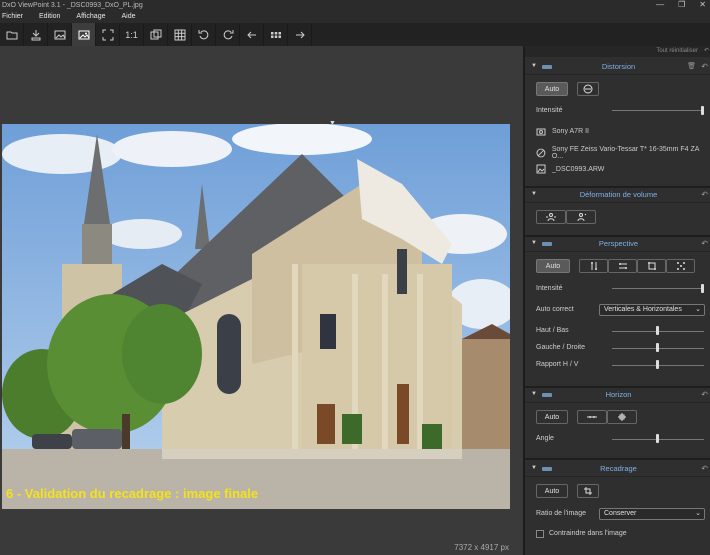  What do you see at coordinates (355, 16) in the screenshot?
I see `menu-bar: Fichier Edition Affichage Aide` at bounding box center [355, 16].